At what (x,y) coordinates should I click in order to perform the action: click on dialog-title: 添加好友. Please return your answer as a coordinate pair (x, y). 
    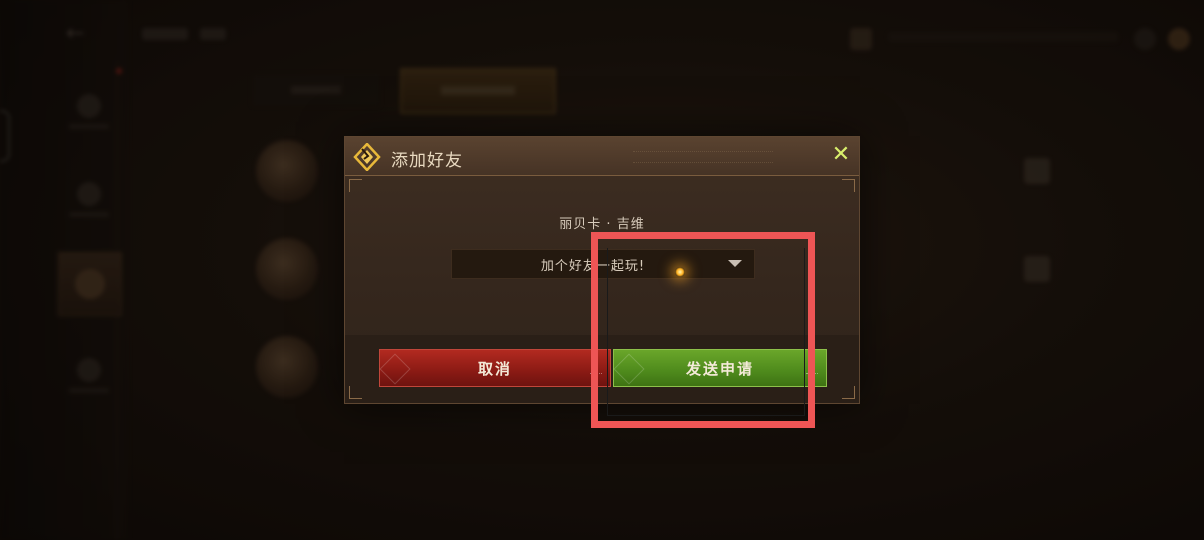
    Looking at the image, I should click on (427, 161).